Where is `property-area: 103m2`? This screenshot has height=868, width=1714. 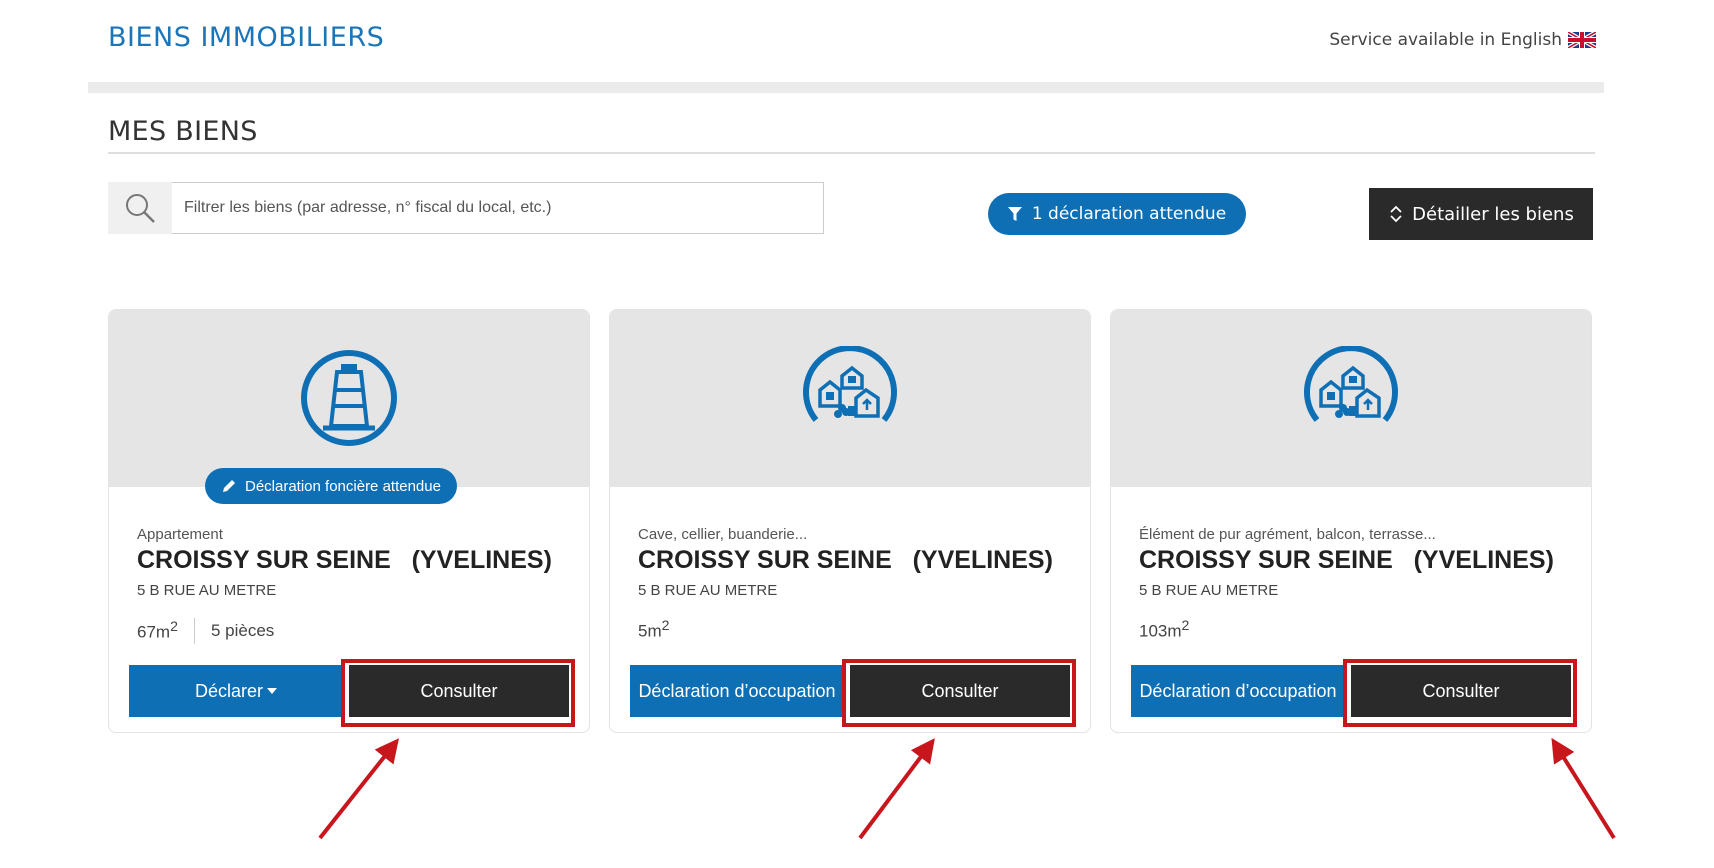
property-area: 103m2 is located at coordinates (1164, 629).